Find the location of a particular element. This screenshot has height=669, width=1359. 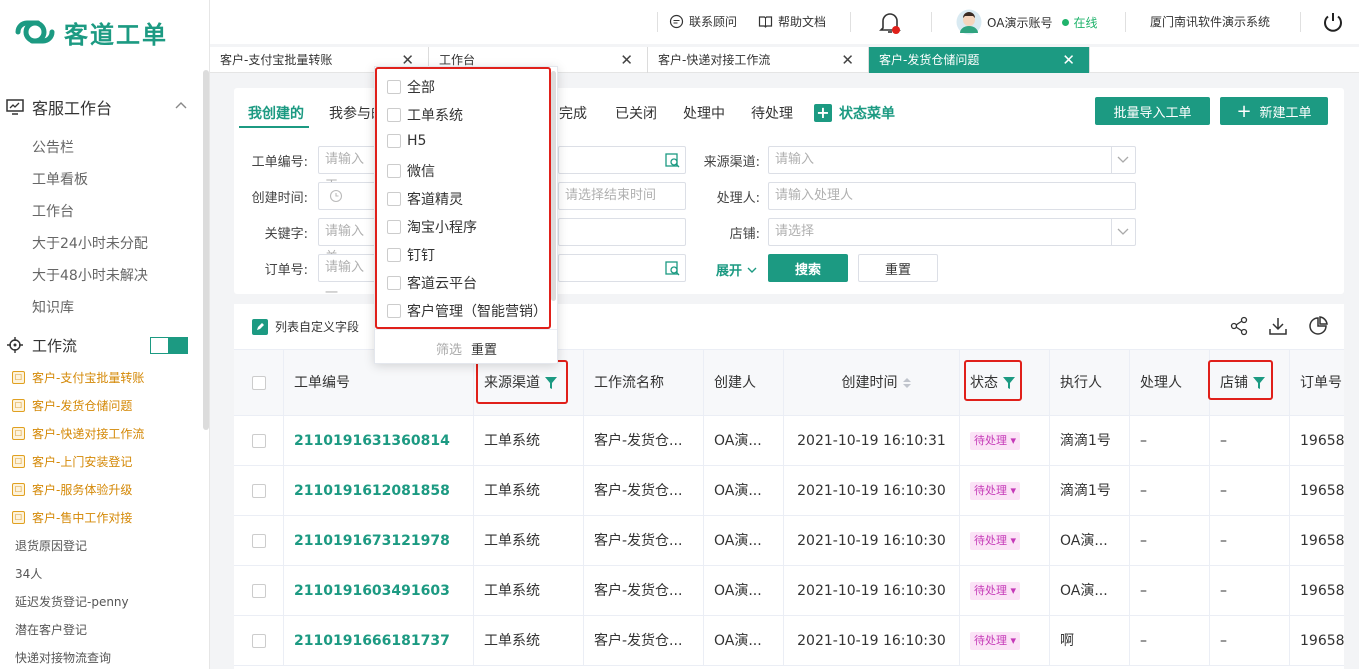

share-icon is located at coordinates (1239, 326).